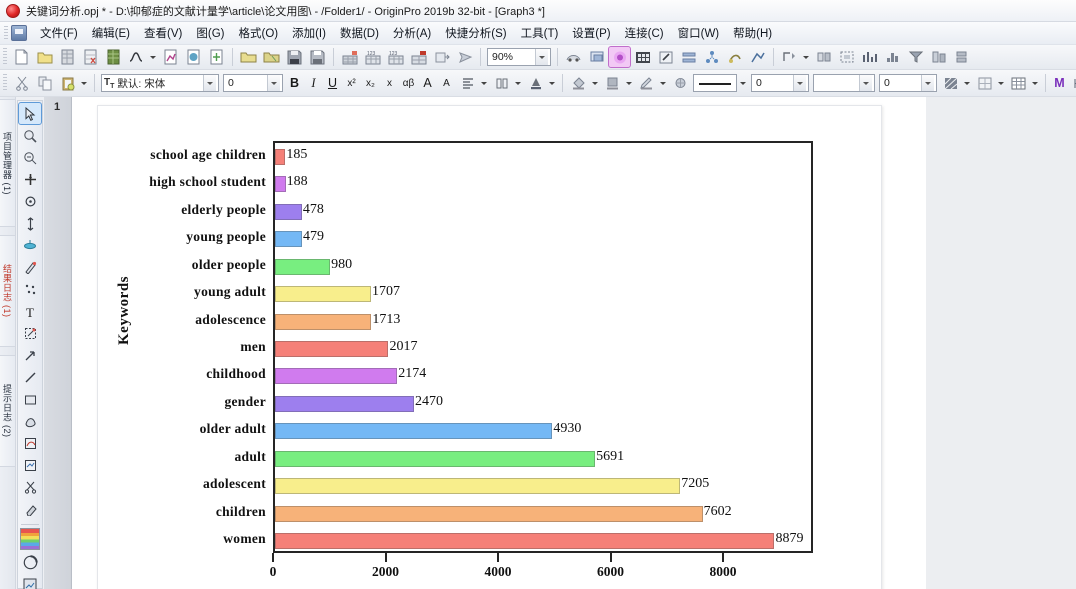 The width and height of the screenshot is (1076, 589). I want to click on new-plot-dropdown-caret, so click(152, 57).